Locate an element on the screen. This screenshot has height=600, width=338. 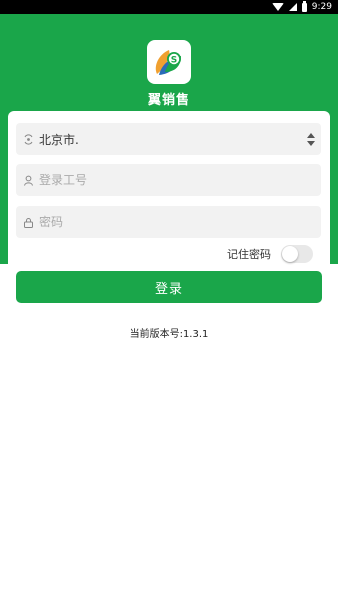
user-icon is located at coordinates (28, 180).